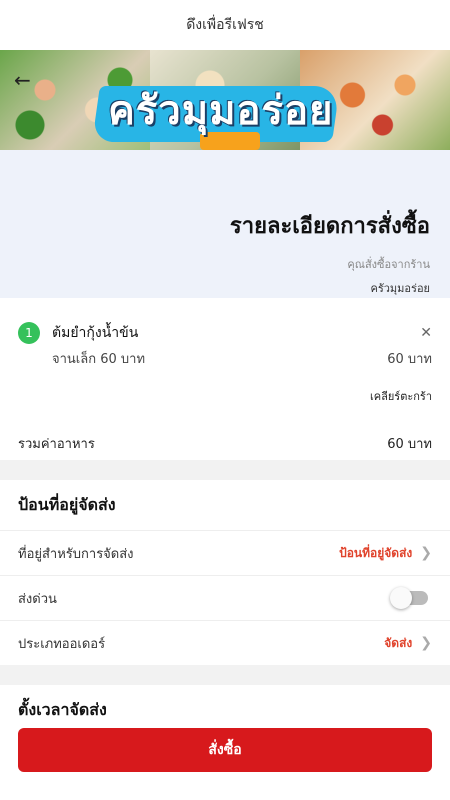  Describe the element at coordinates (225, 750) in the screenshot. I see `place-order-button: สั่งซื้อ` at that location.